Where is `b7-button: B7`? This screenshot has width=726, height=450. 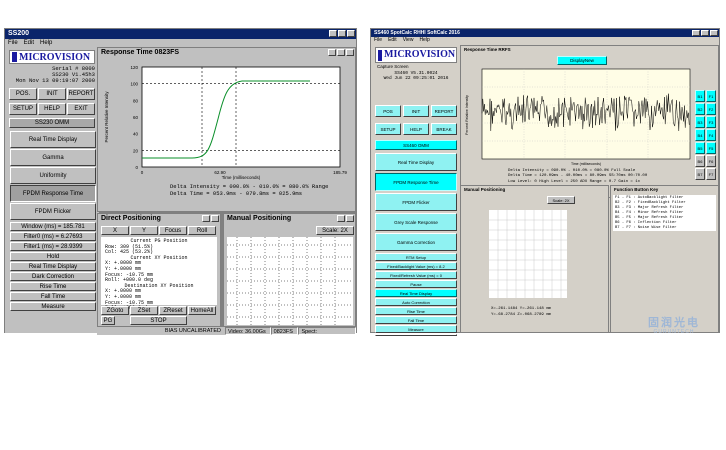 b7-button: B7 is located at coordinates (700, 174).